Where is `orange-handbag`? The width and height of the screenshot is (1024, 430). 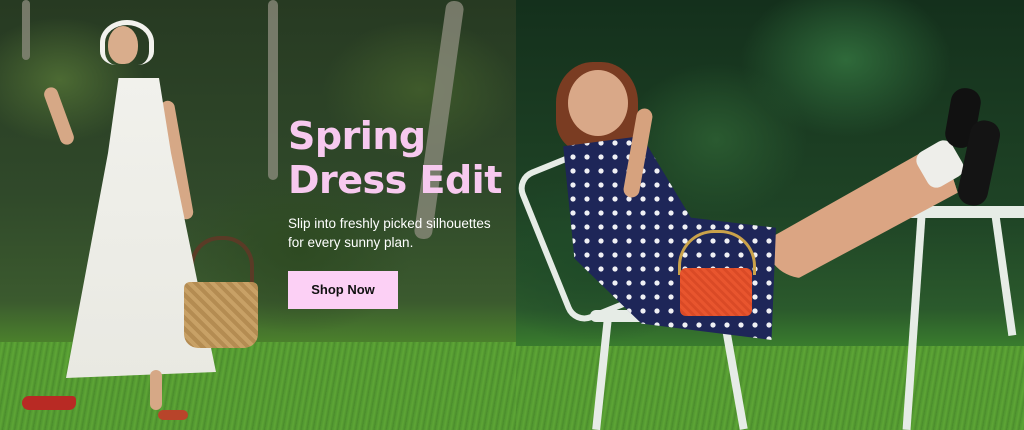
orange-handbag is located at coordinates (716, 292).